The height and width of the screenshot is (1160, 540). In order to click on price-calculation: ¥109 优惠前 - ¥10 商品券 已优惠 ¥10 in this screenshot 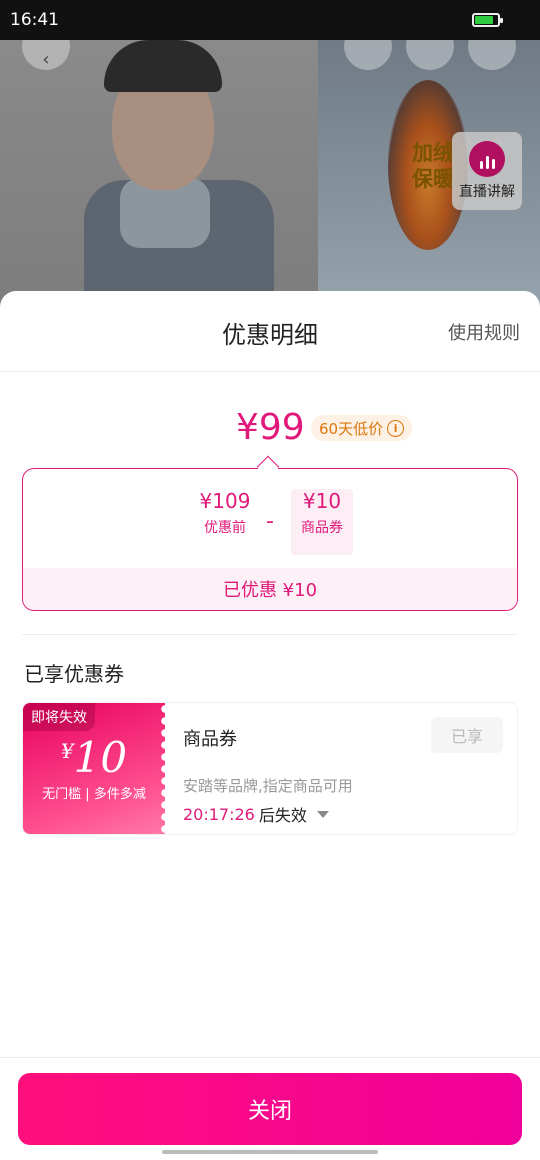, I will do `click(270, 539)`.